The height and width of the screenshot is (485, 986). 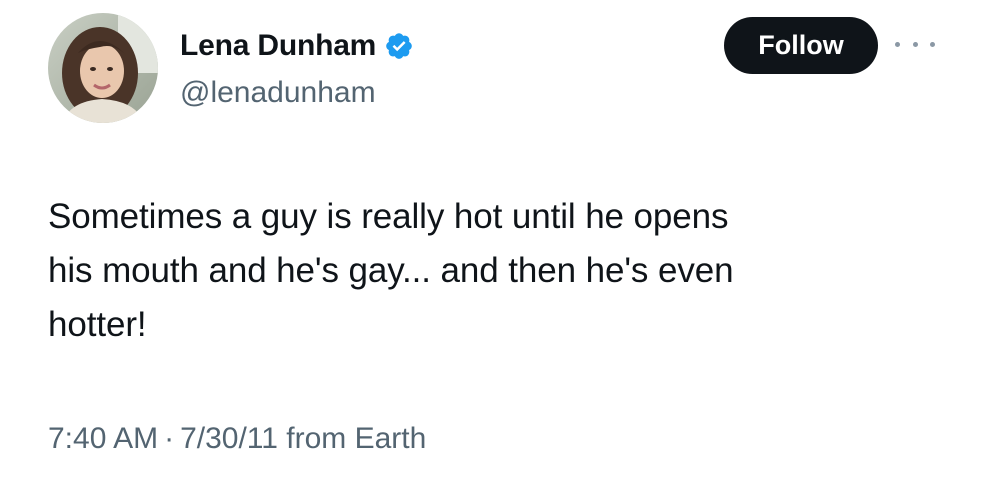 I want to click on tweet-date-source: 7/30/11 from Earth, so click(x=303, y=439).